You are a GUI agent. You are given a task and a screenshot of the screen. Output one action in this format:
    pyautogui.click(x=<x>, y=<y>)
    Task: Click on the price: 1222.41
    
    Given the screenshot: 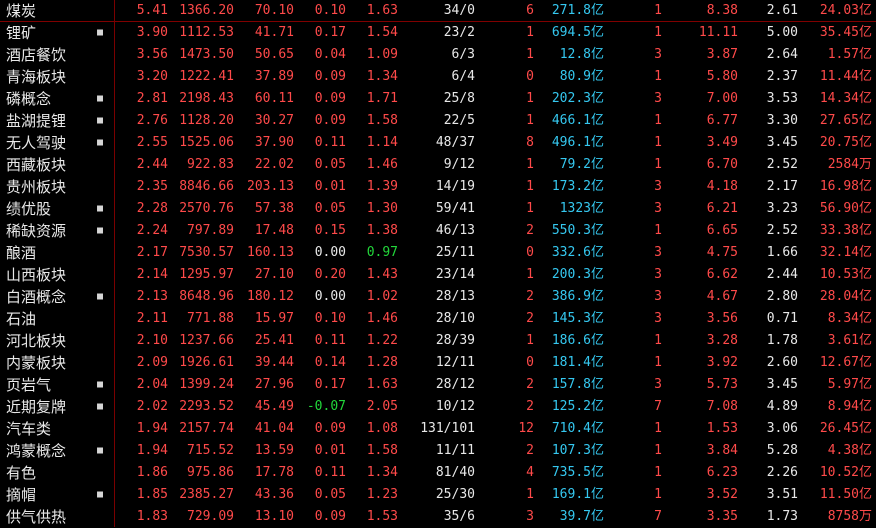 What is the action you would take?
    pyautogui.click(x=206, y=76)
    